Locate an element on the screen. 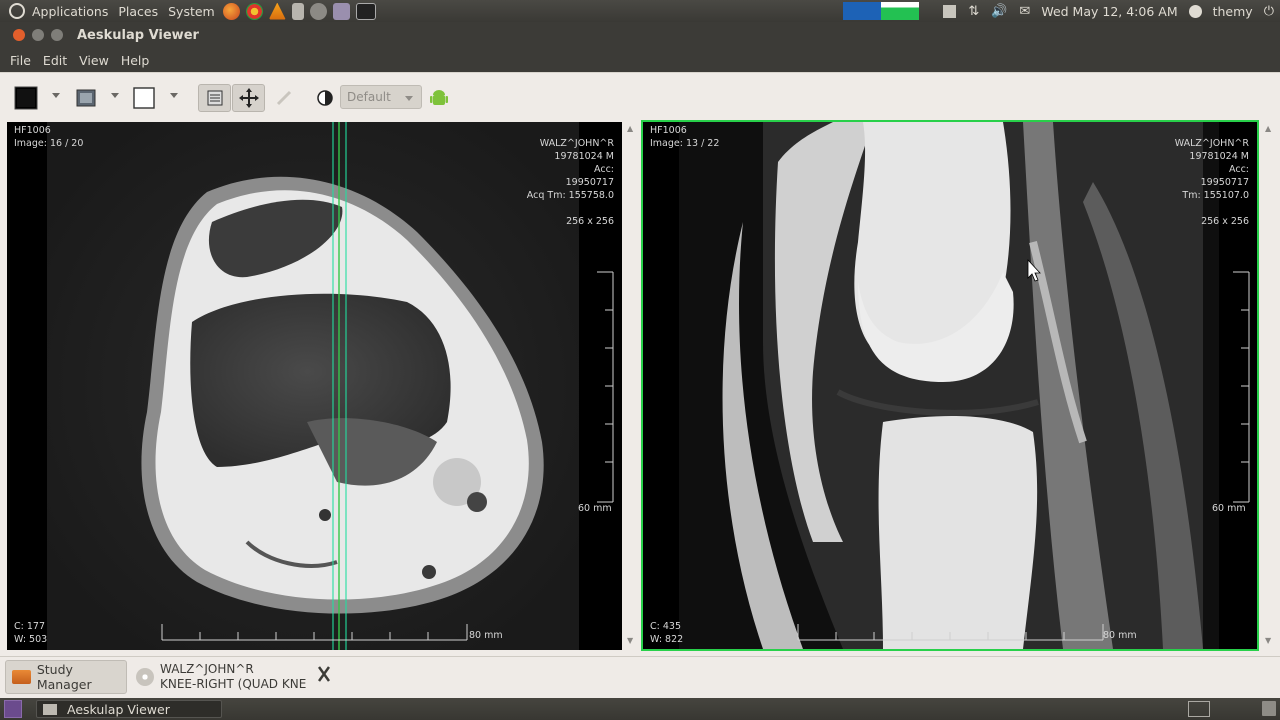  sagittal-acq-time: Tm: 155107.0 is located at coordinates (1215, 195).